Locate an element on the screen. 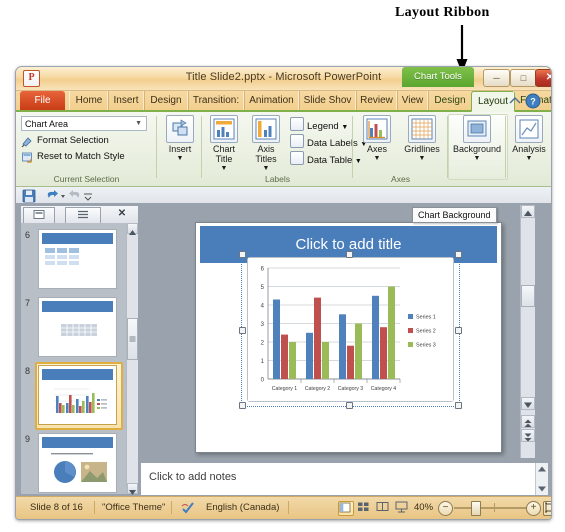  insert-shapes-button: Insert ▼ is located at coordinates (180, 139).